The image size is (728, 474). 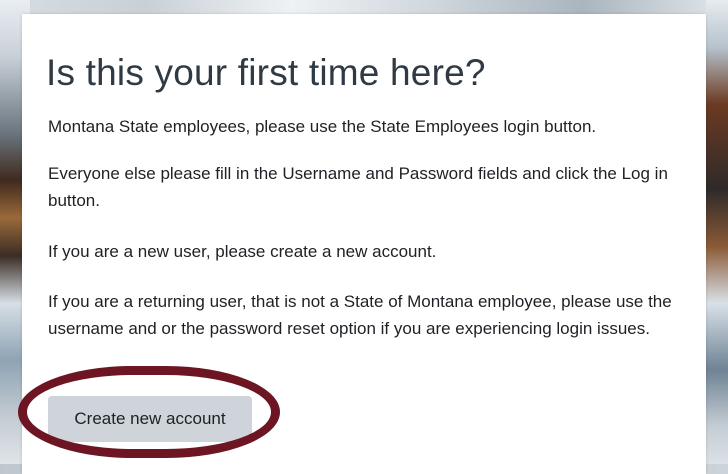 What do you see at coordinates (150, 419) in the screenshot?
I see `create-new-account-button: Create new account` at bounding box center [150, 419].